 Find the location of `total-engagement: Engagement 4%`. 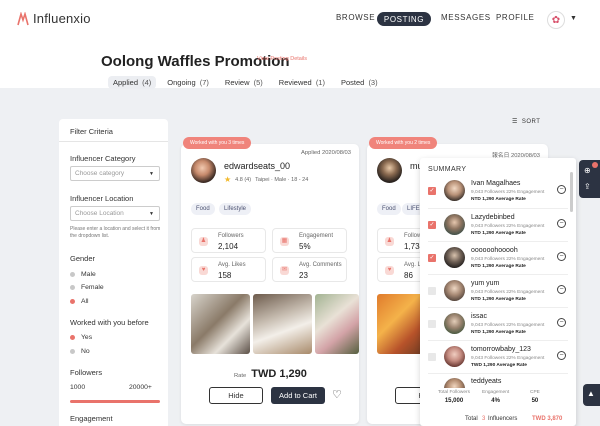

total-engagement: Engagement 4% is located at coordinates (495, 397).